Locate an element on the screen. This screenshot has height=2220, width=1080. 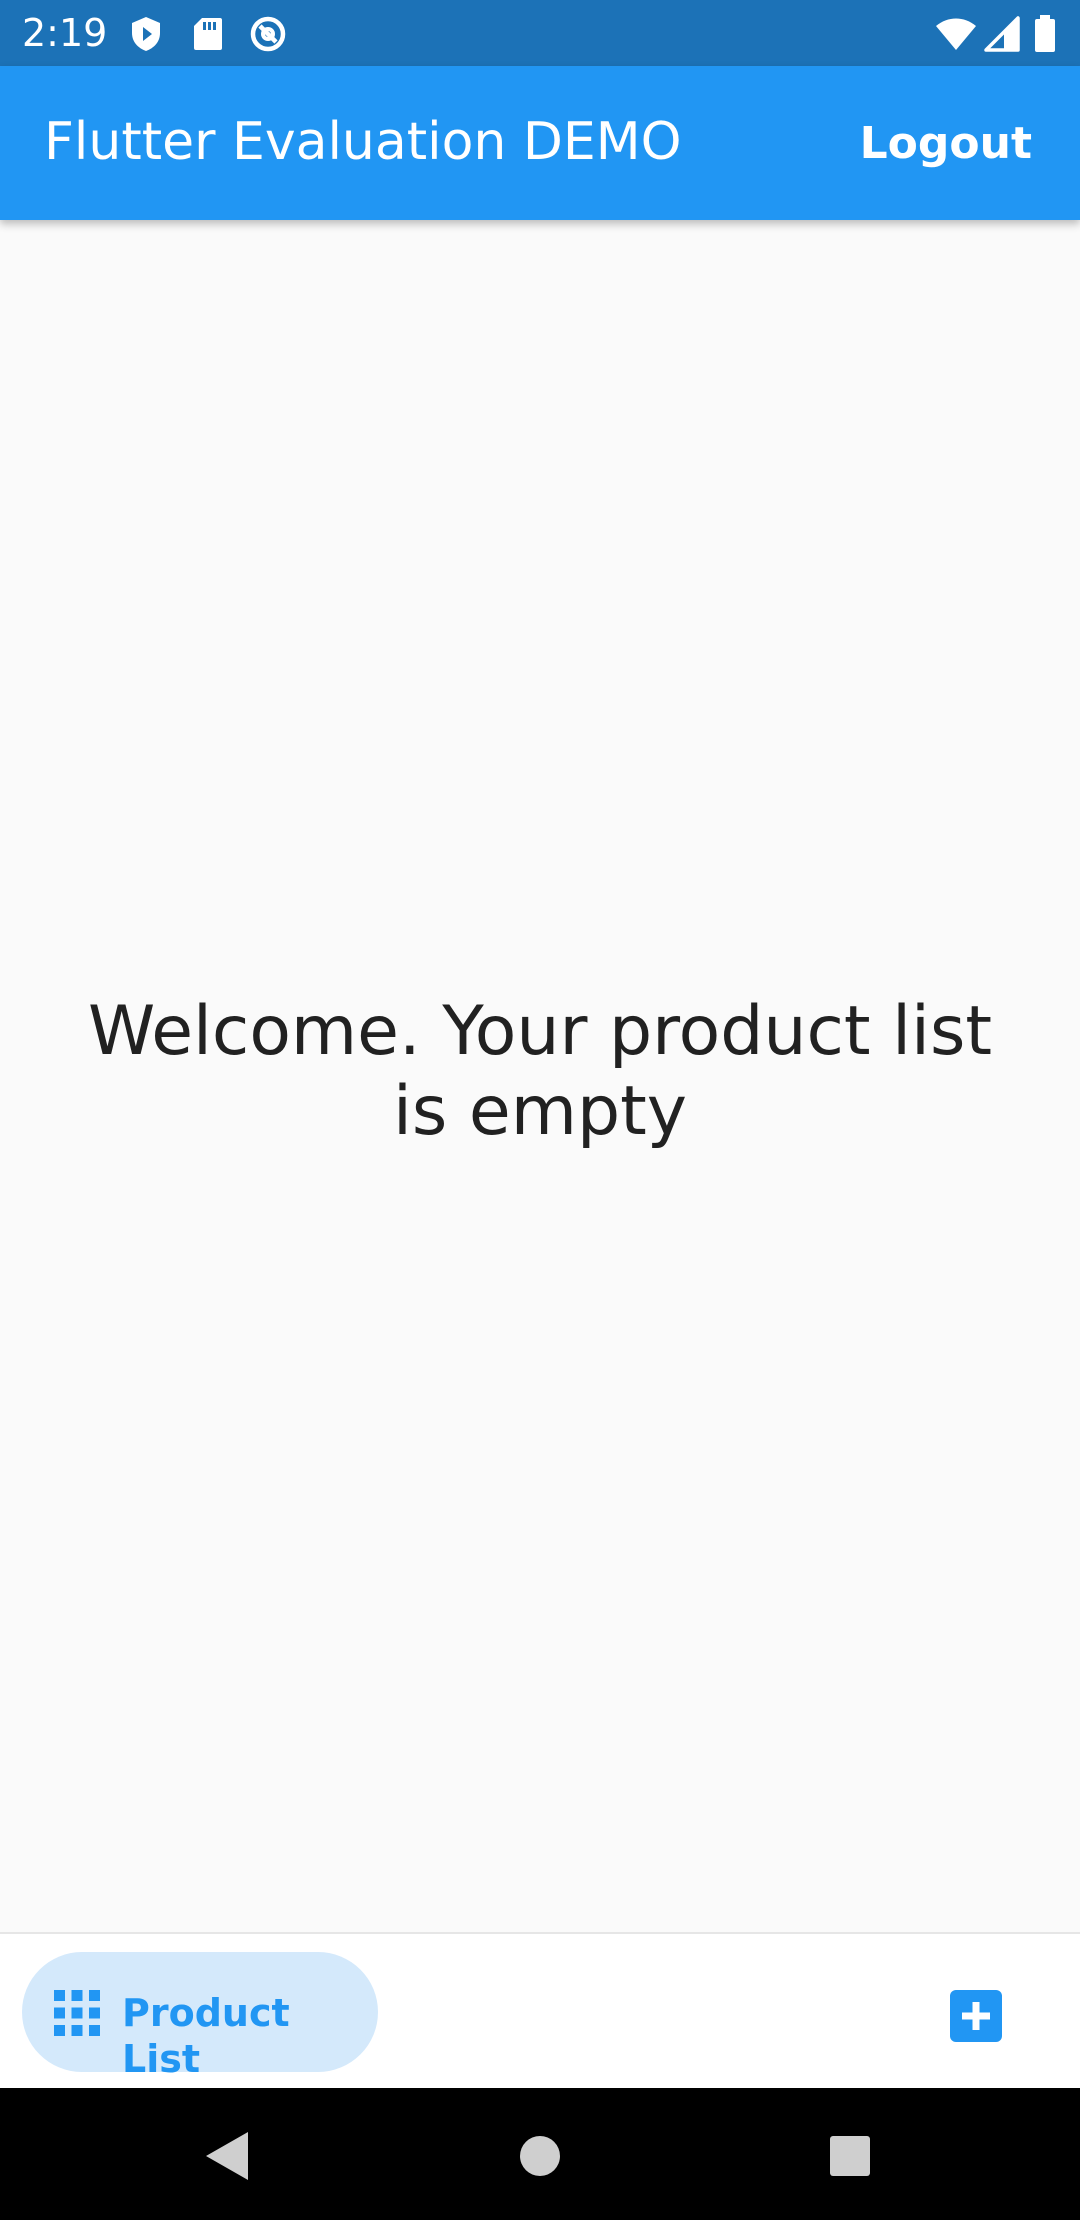
page-title: Flutter Evaluation DEMO is located at coordinates (363, 142).